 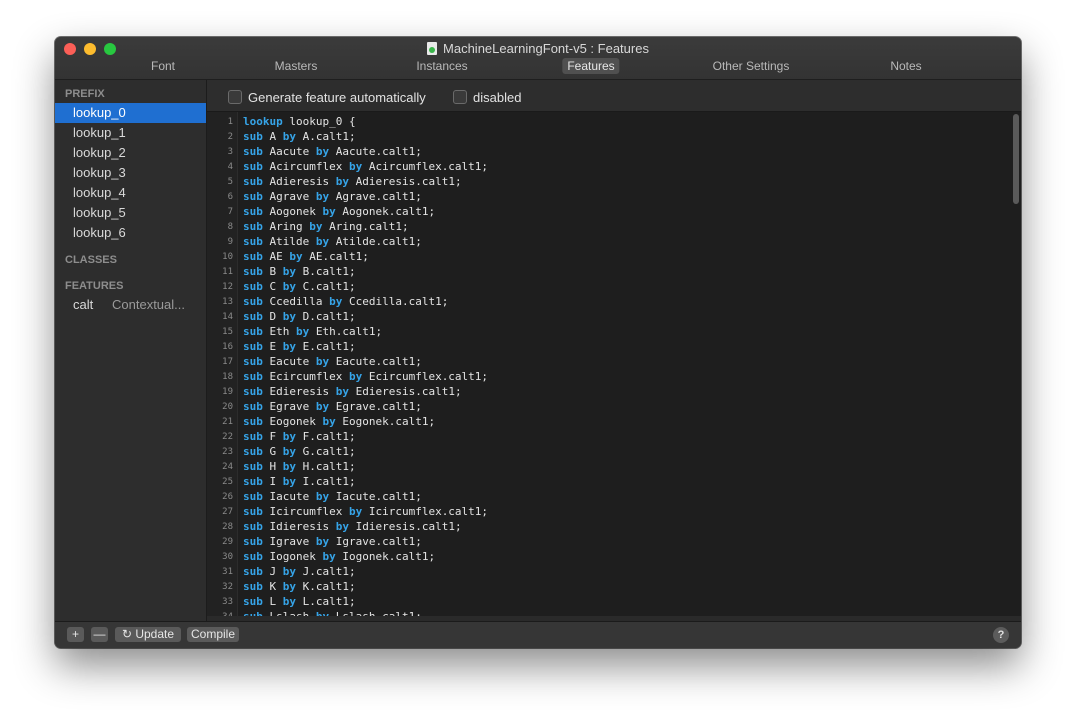 What do you see at coordinates (751, 66) in the screenshot?
I see `tab-other-settings: Other Settings` at bounding box center [751, 66].